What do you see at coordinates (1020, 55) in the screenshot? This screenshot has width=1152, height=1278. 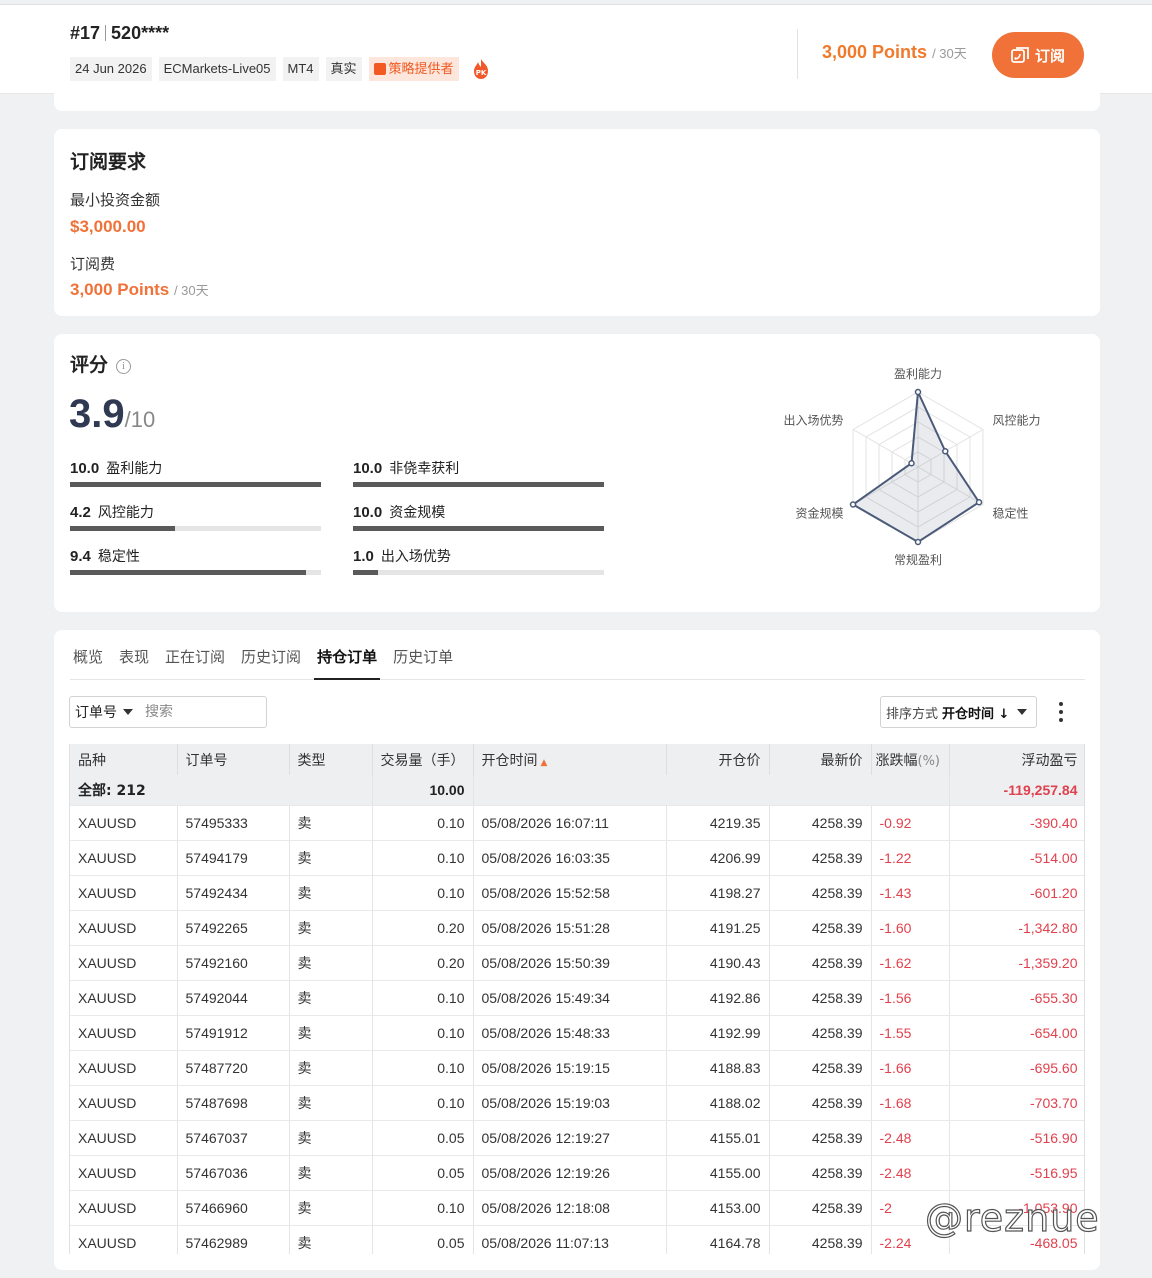 I see `subscribe-icon` at bounding box center [1020, 55].